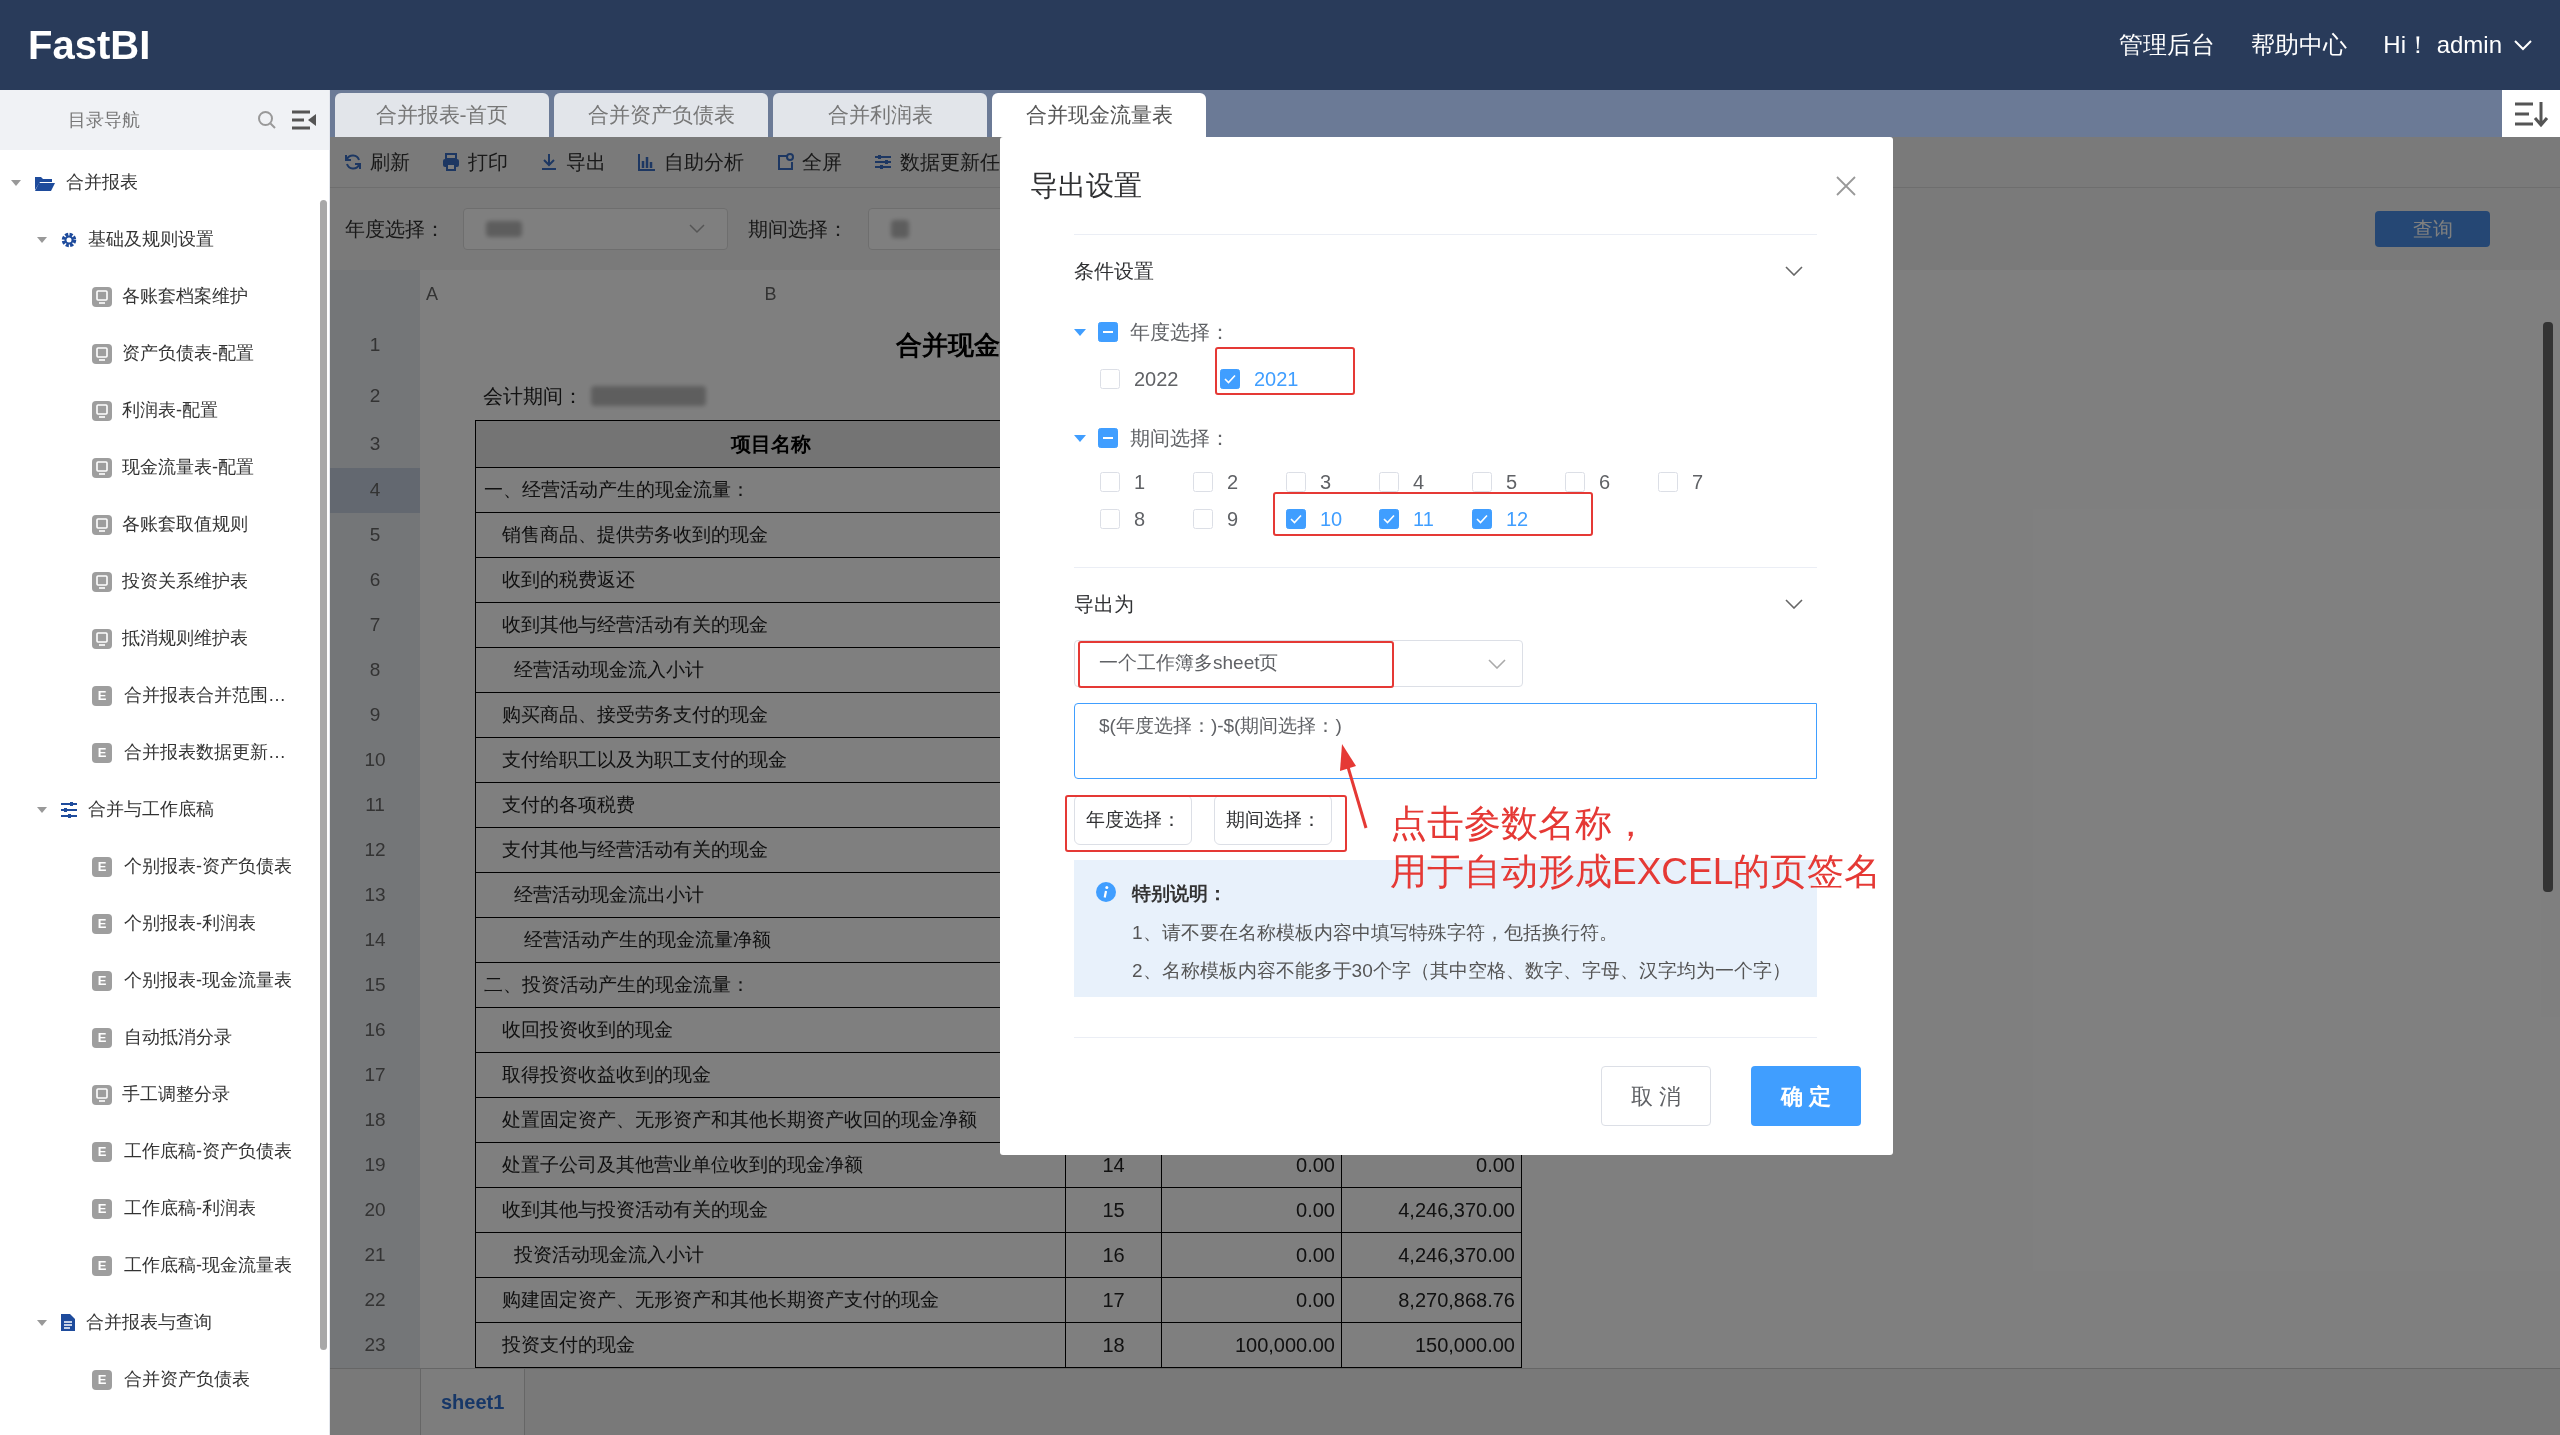 The height and width of the screenshot is (1435, 2560). Describe the element at coordinates (661, 115) in the screenshot. I see `tab: 合并资产负债表` at that location.